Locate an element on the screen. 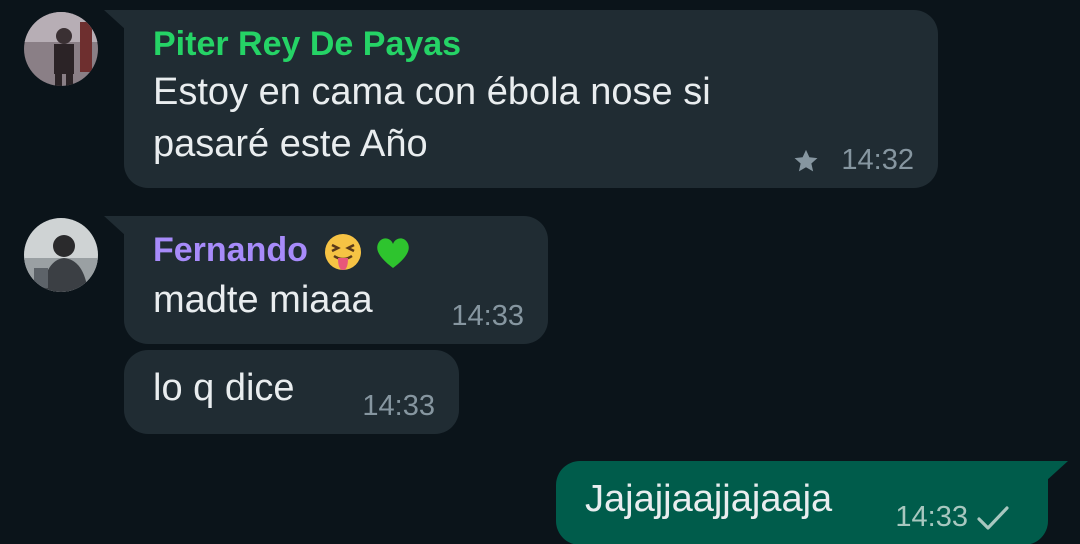  message-bubble-outgoing: Jajajjaajjajaaja 14:33 is located at coordinates (812, 502).